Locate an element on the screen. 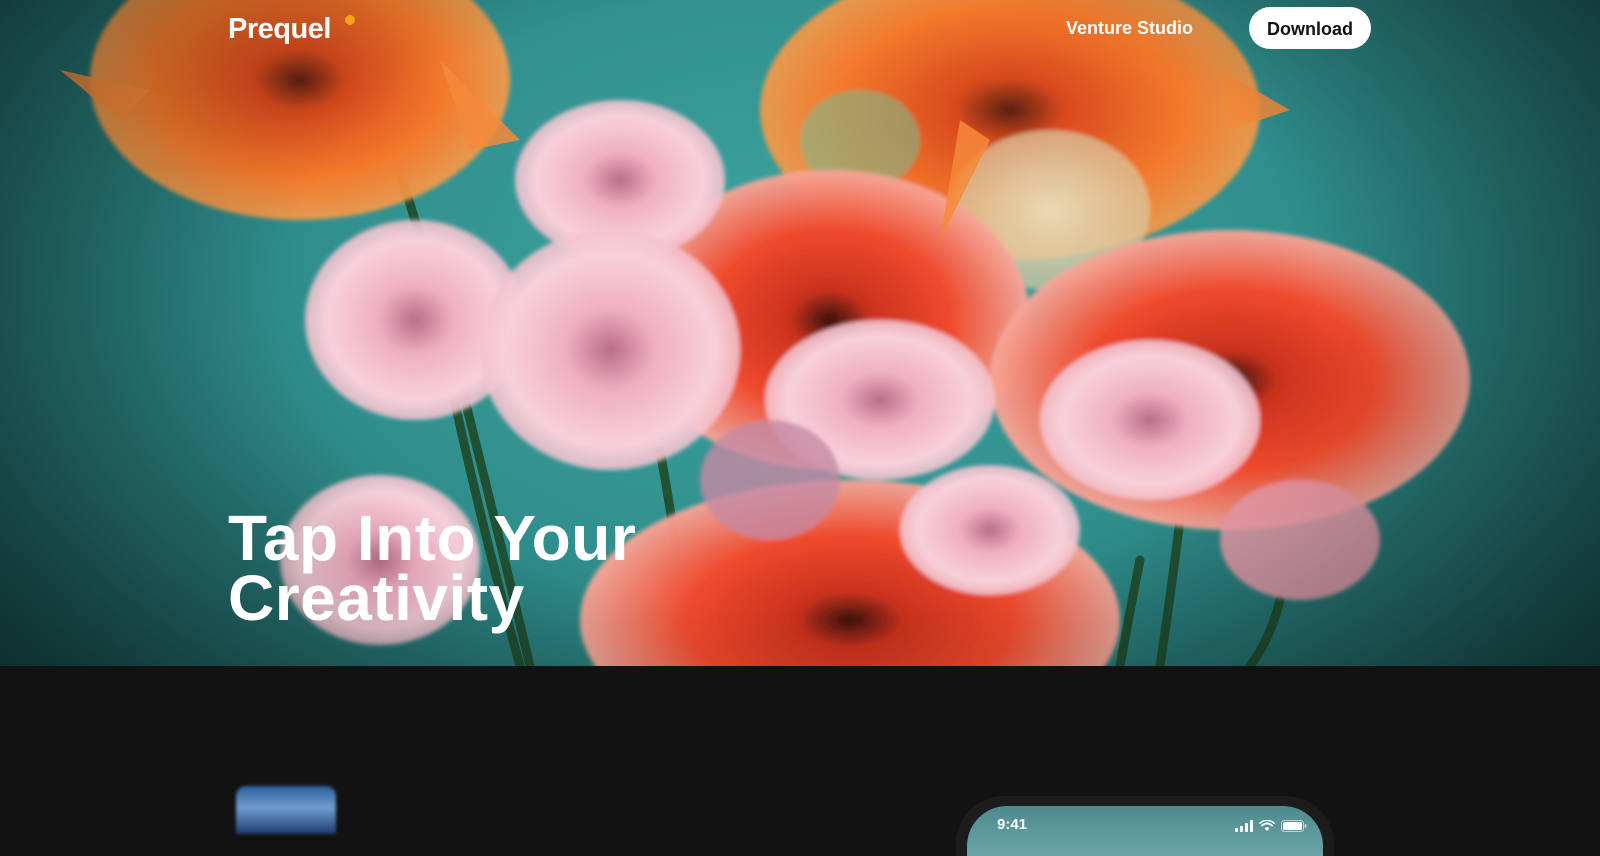  prequel-logo: Prequel is located at coordinates (279, 29).